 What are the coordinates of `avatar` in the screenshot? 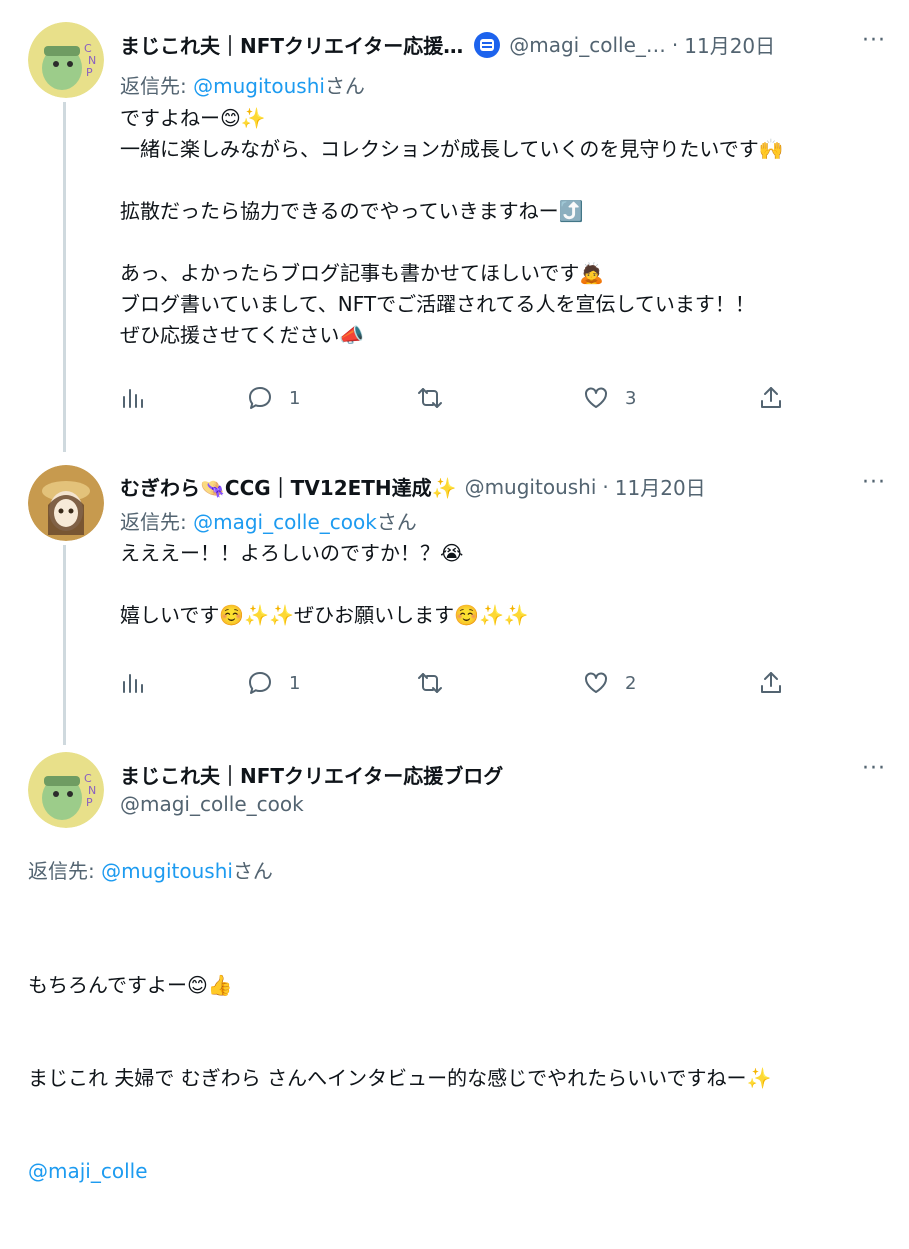 It's located at (66, 503).